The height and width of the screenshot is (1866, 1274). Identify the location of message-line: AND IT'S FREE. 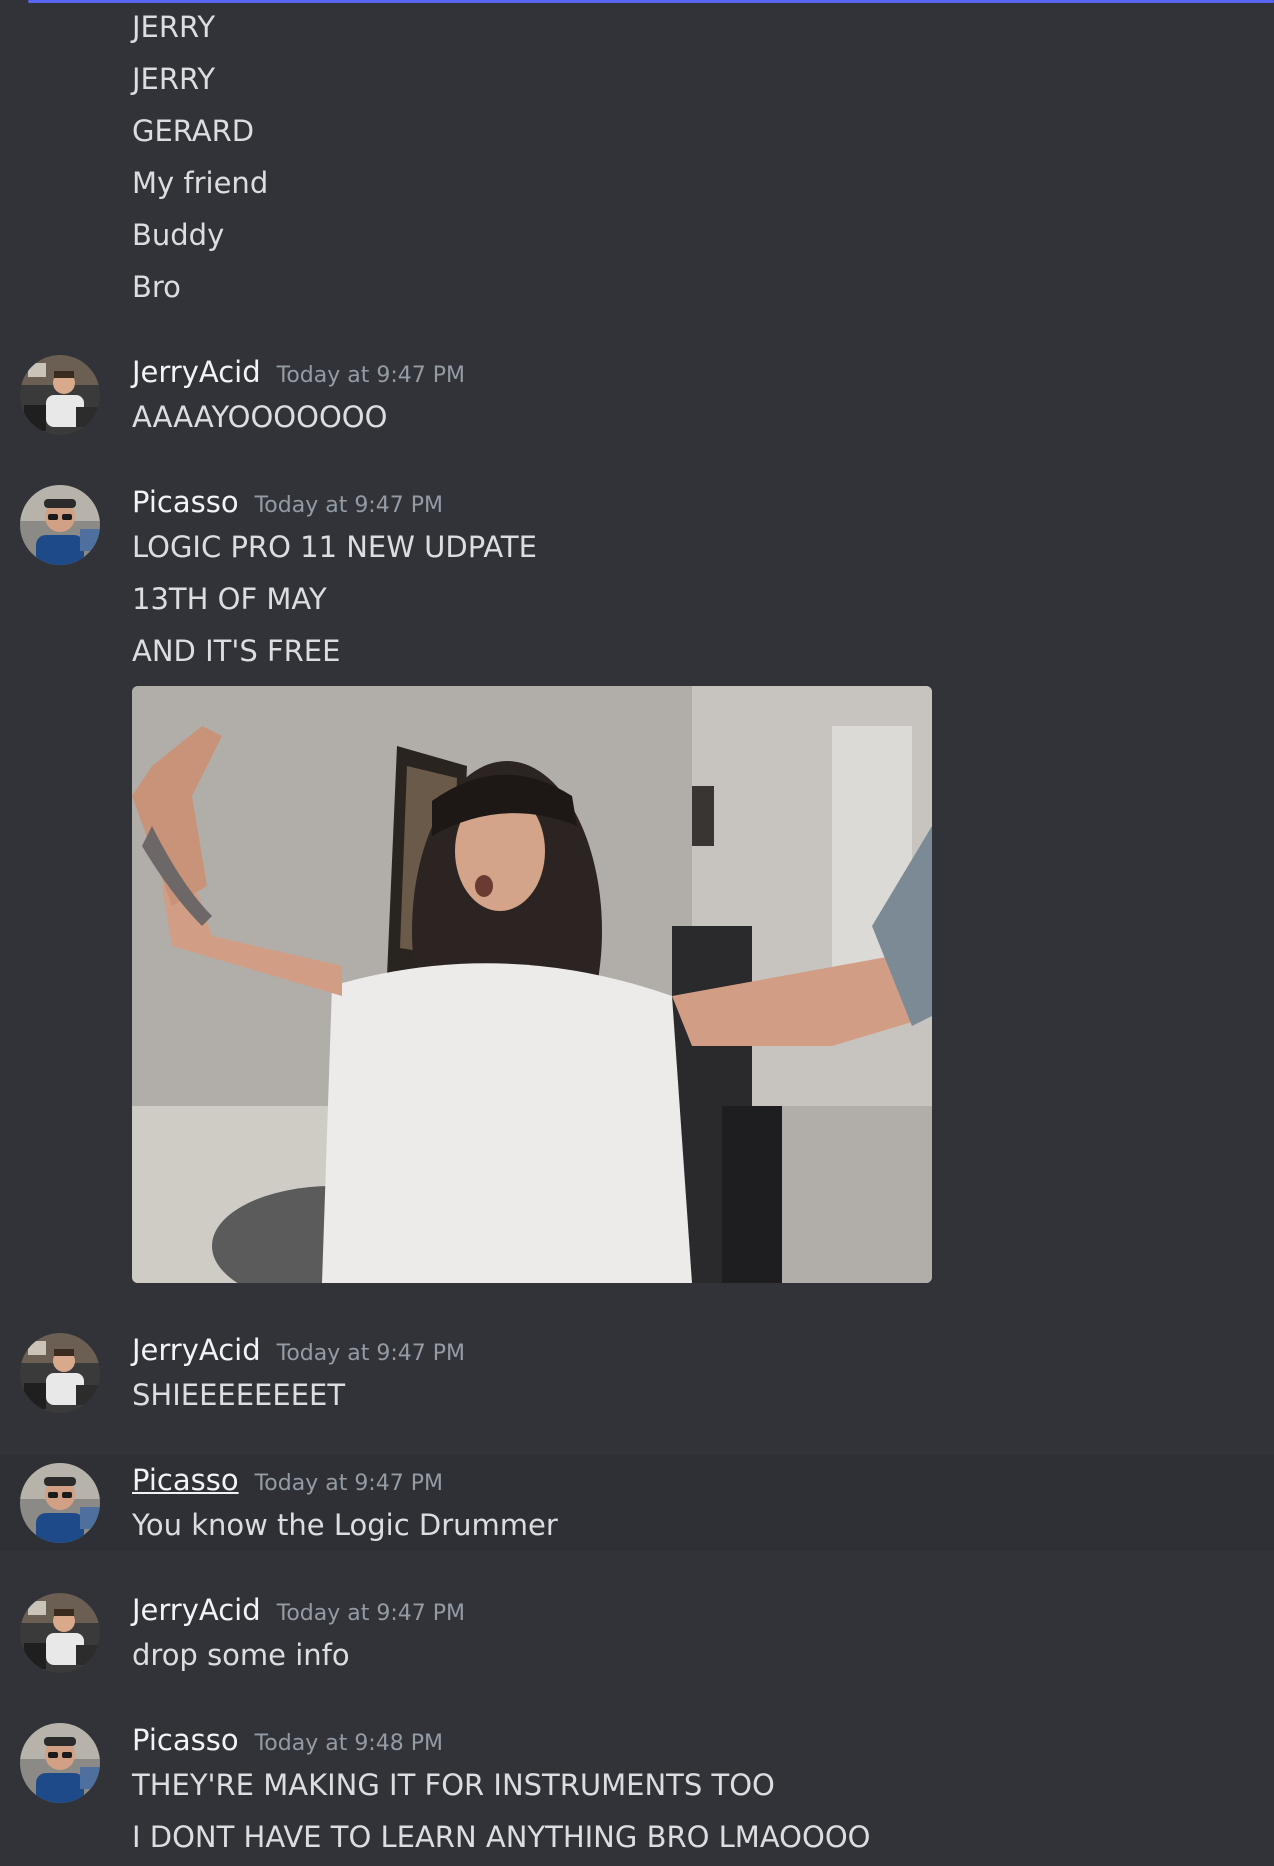
(236, 651).